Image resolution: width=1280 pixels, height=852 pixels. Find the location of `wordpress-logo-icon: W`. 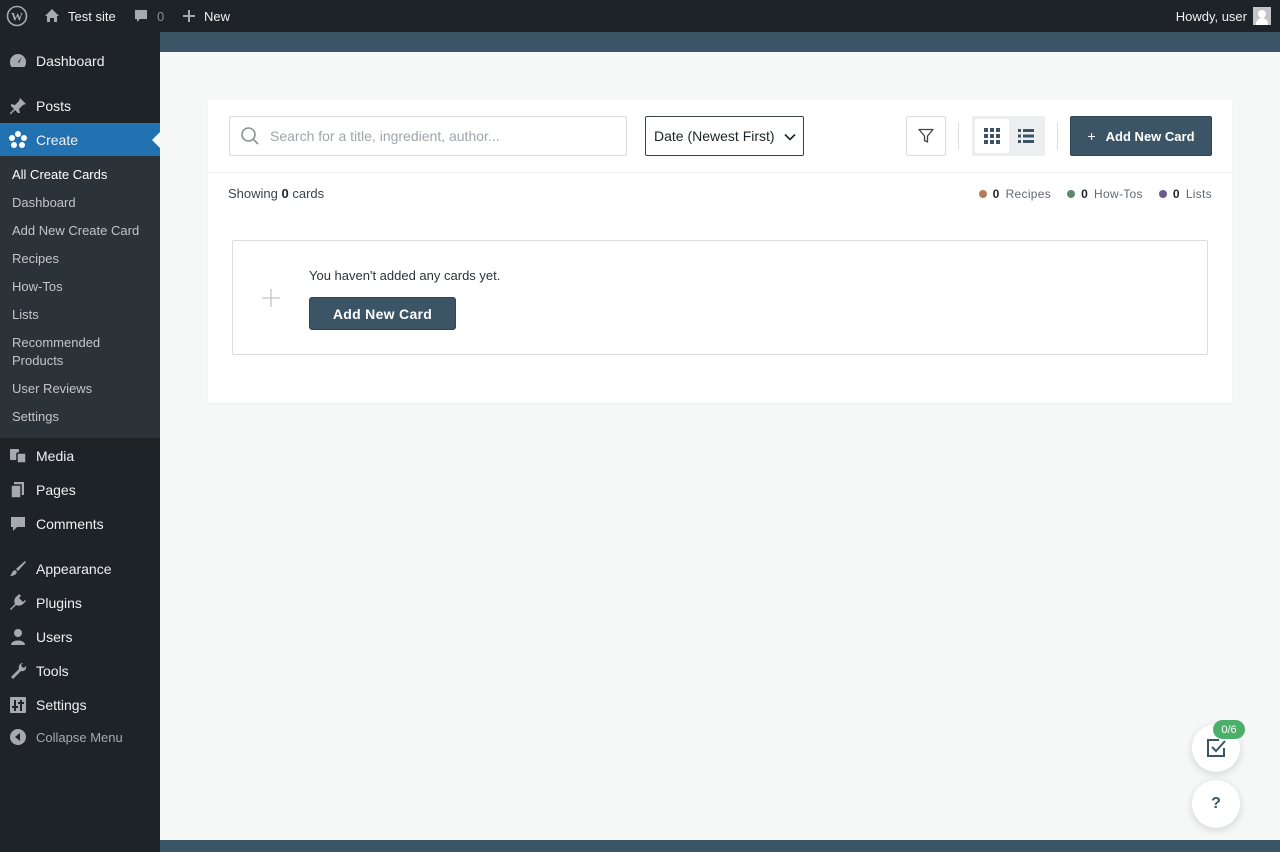

wordpress-logo-icon: W is located at coordinates (17, 16).